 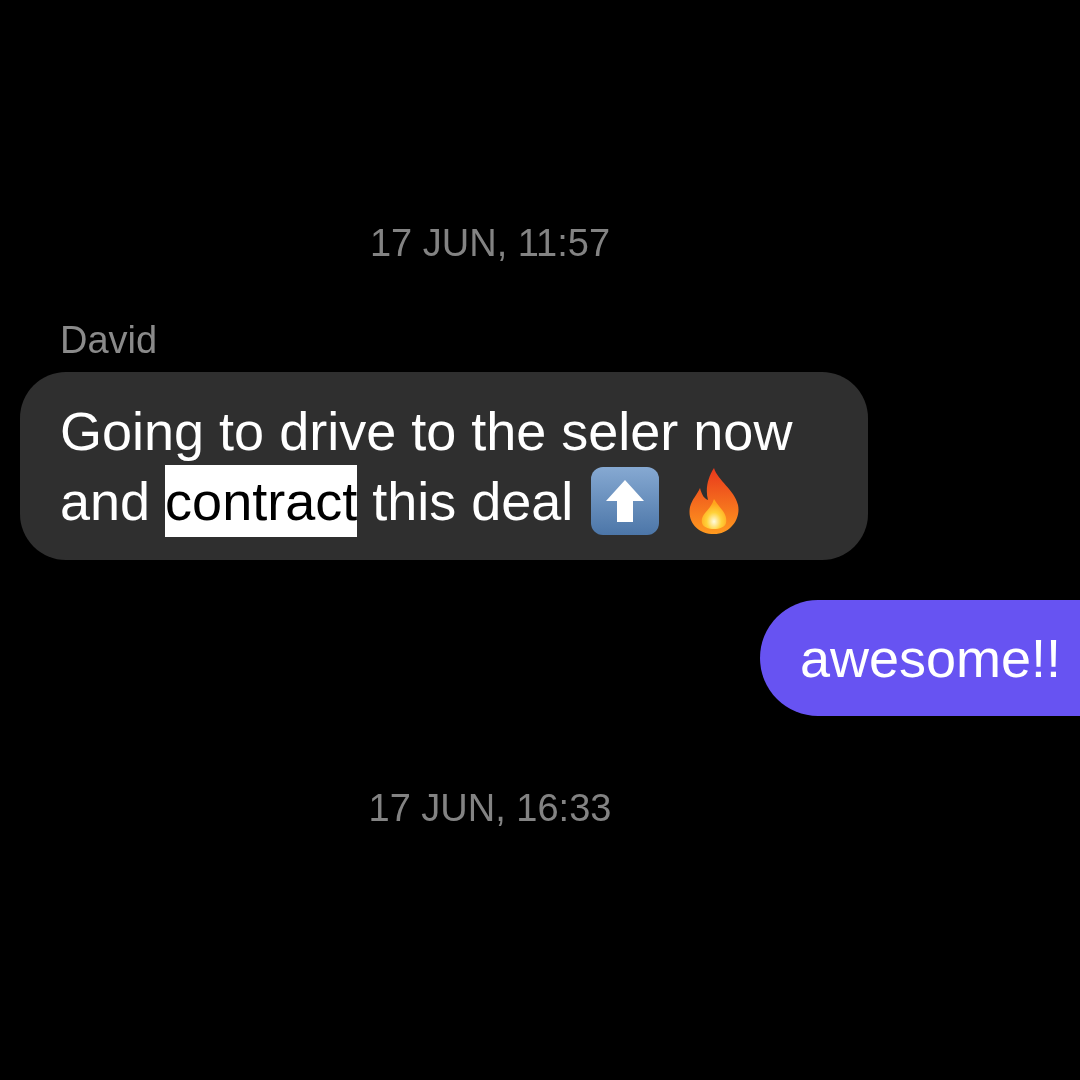 What do you see at coordinates (490, 808) in the screenshot?
I see `timestamp: 17 JUN, 16:33` at bounding box center [490, 808].